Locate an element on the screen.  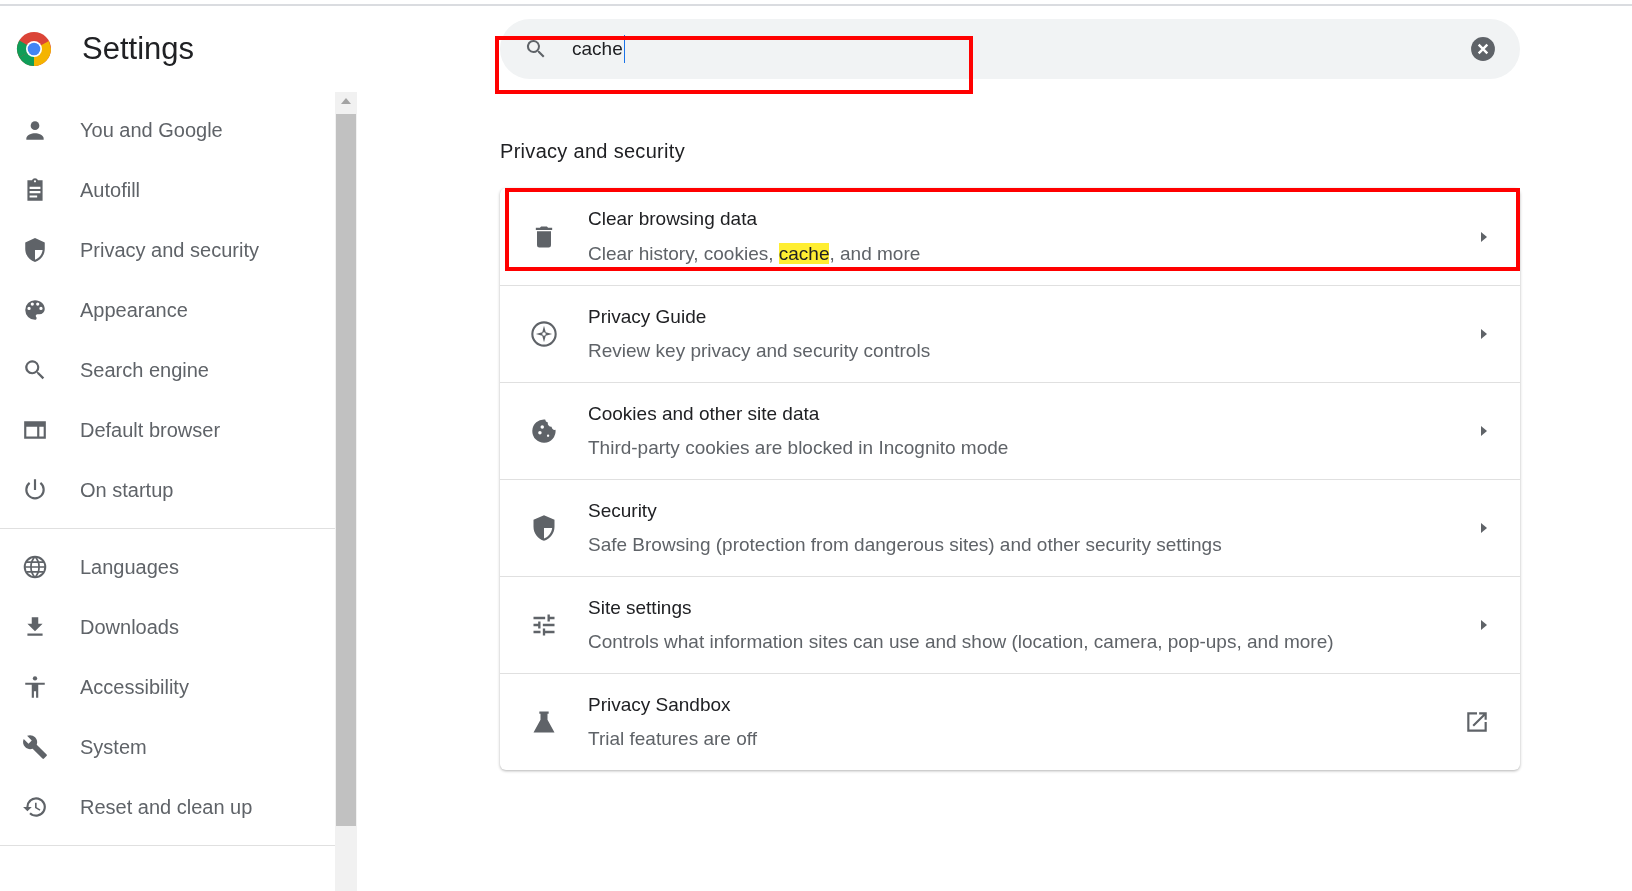
row-title: Site settings is located at coordinates (640, 607).